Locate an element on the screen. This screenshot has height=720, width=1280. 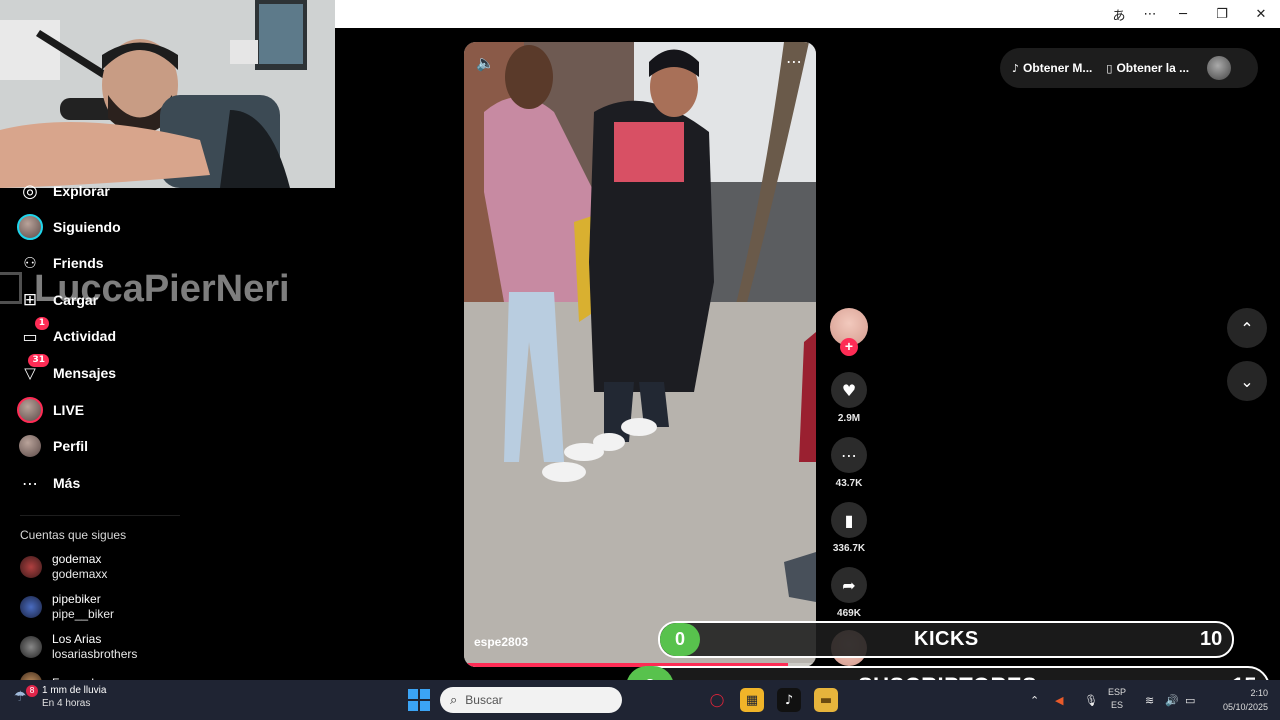
creator-avatar-button: + is located at coordinates (849, 332).